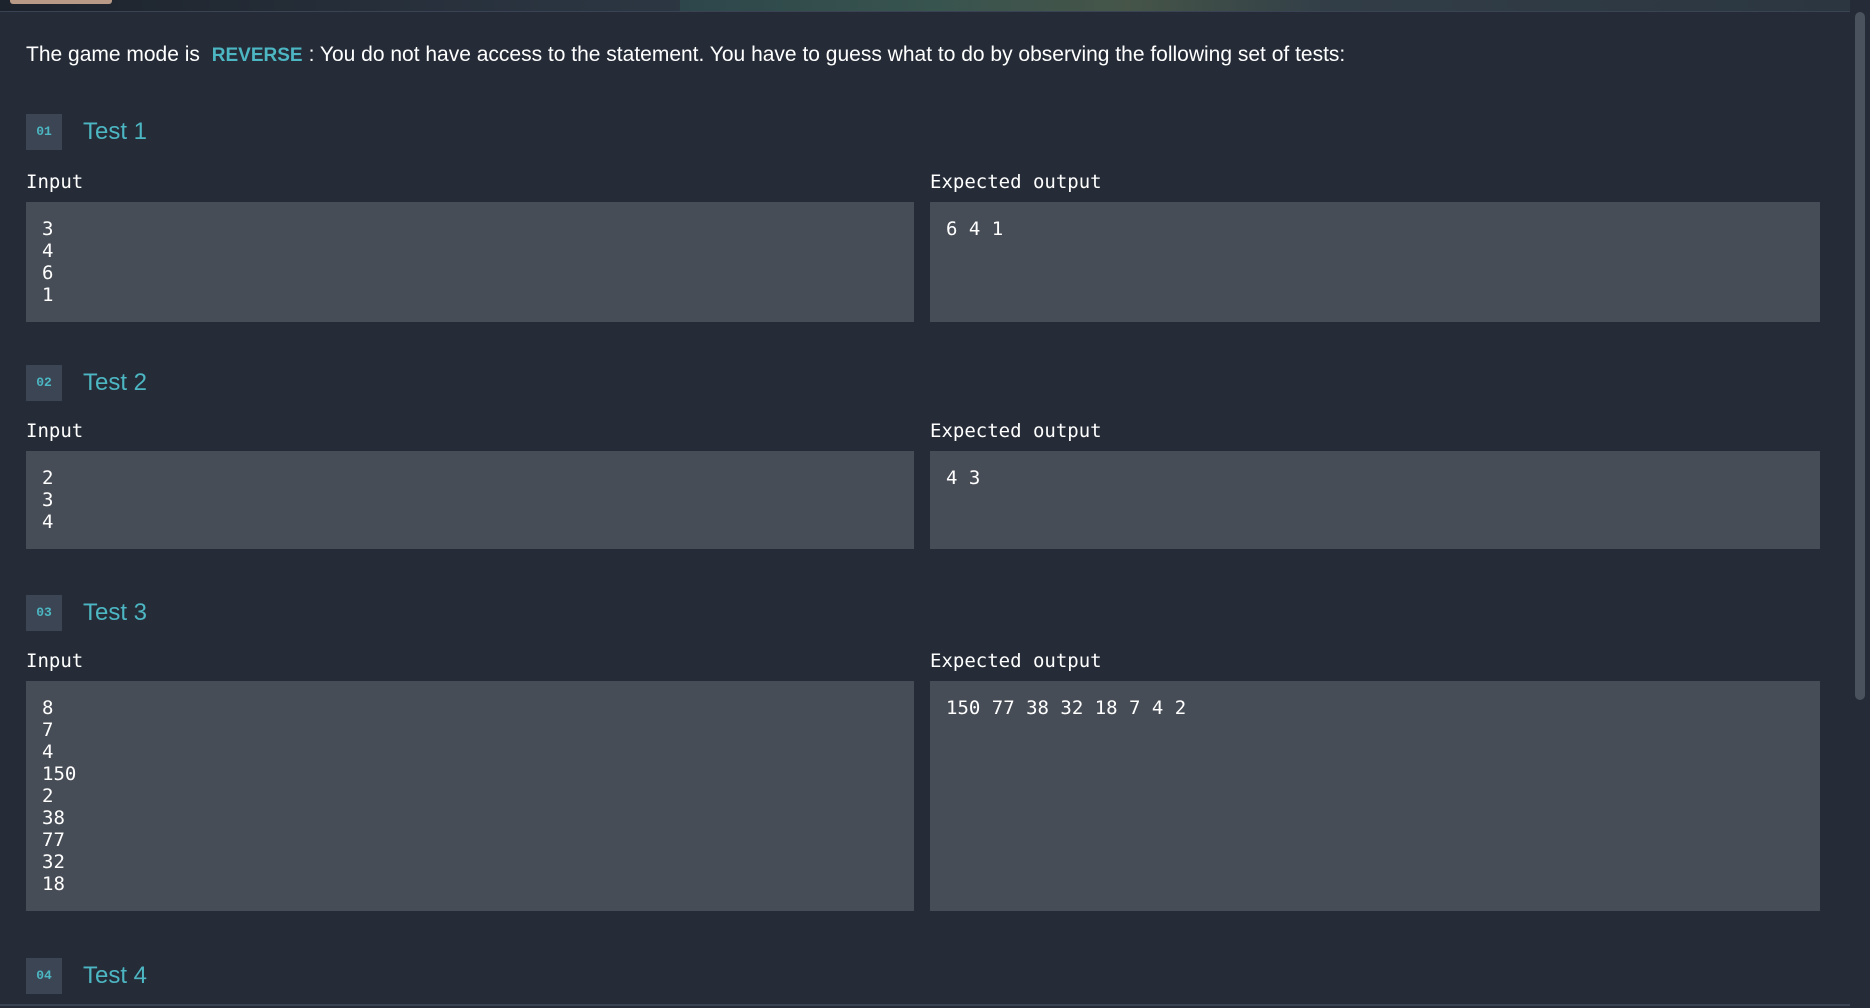 Image resolution: width=1870 pixels, height=1008 pixels. What do you see at coordinates (44, 383) in the screenshot?
I see `test-number-badge: 02` at bounding box center [44, 383].